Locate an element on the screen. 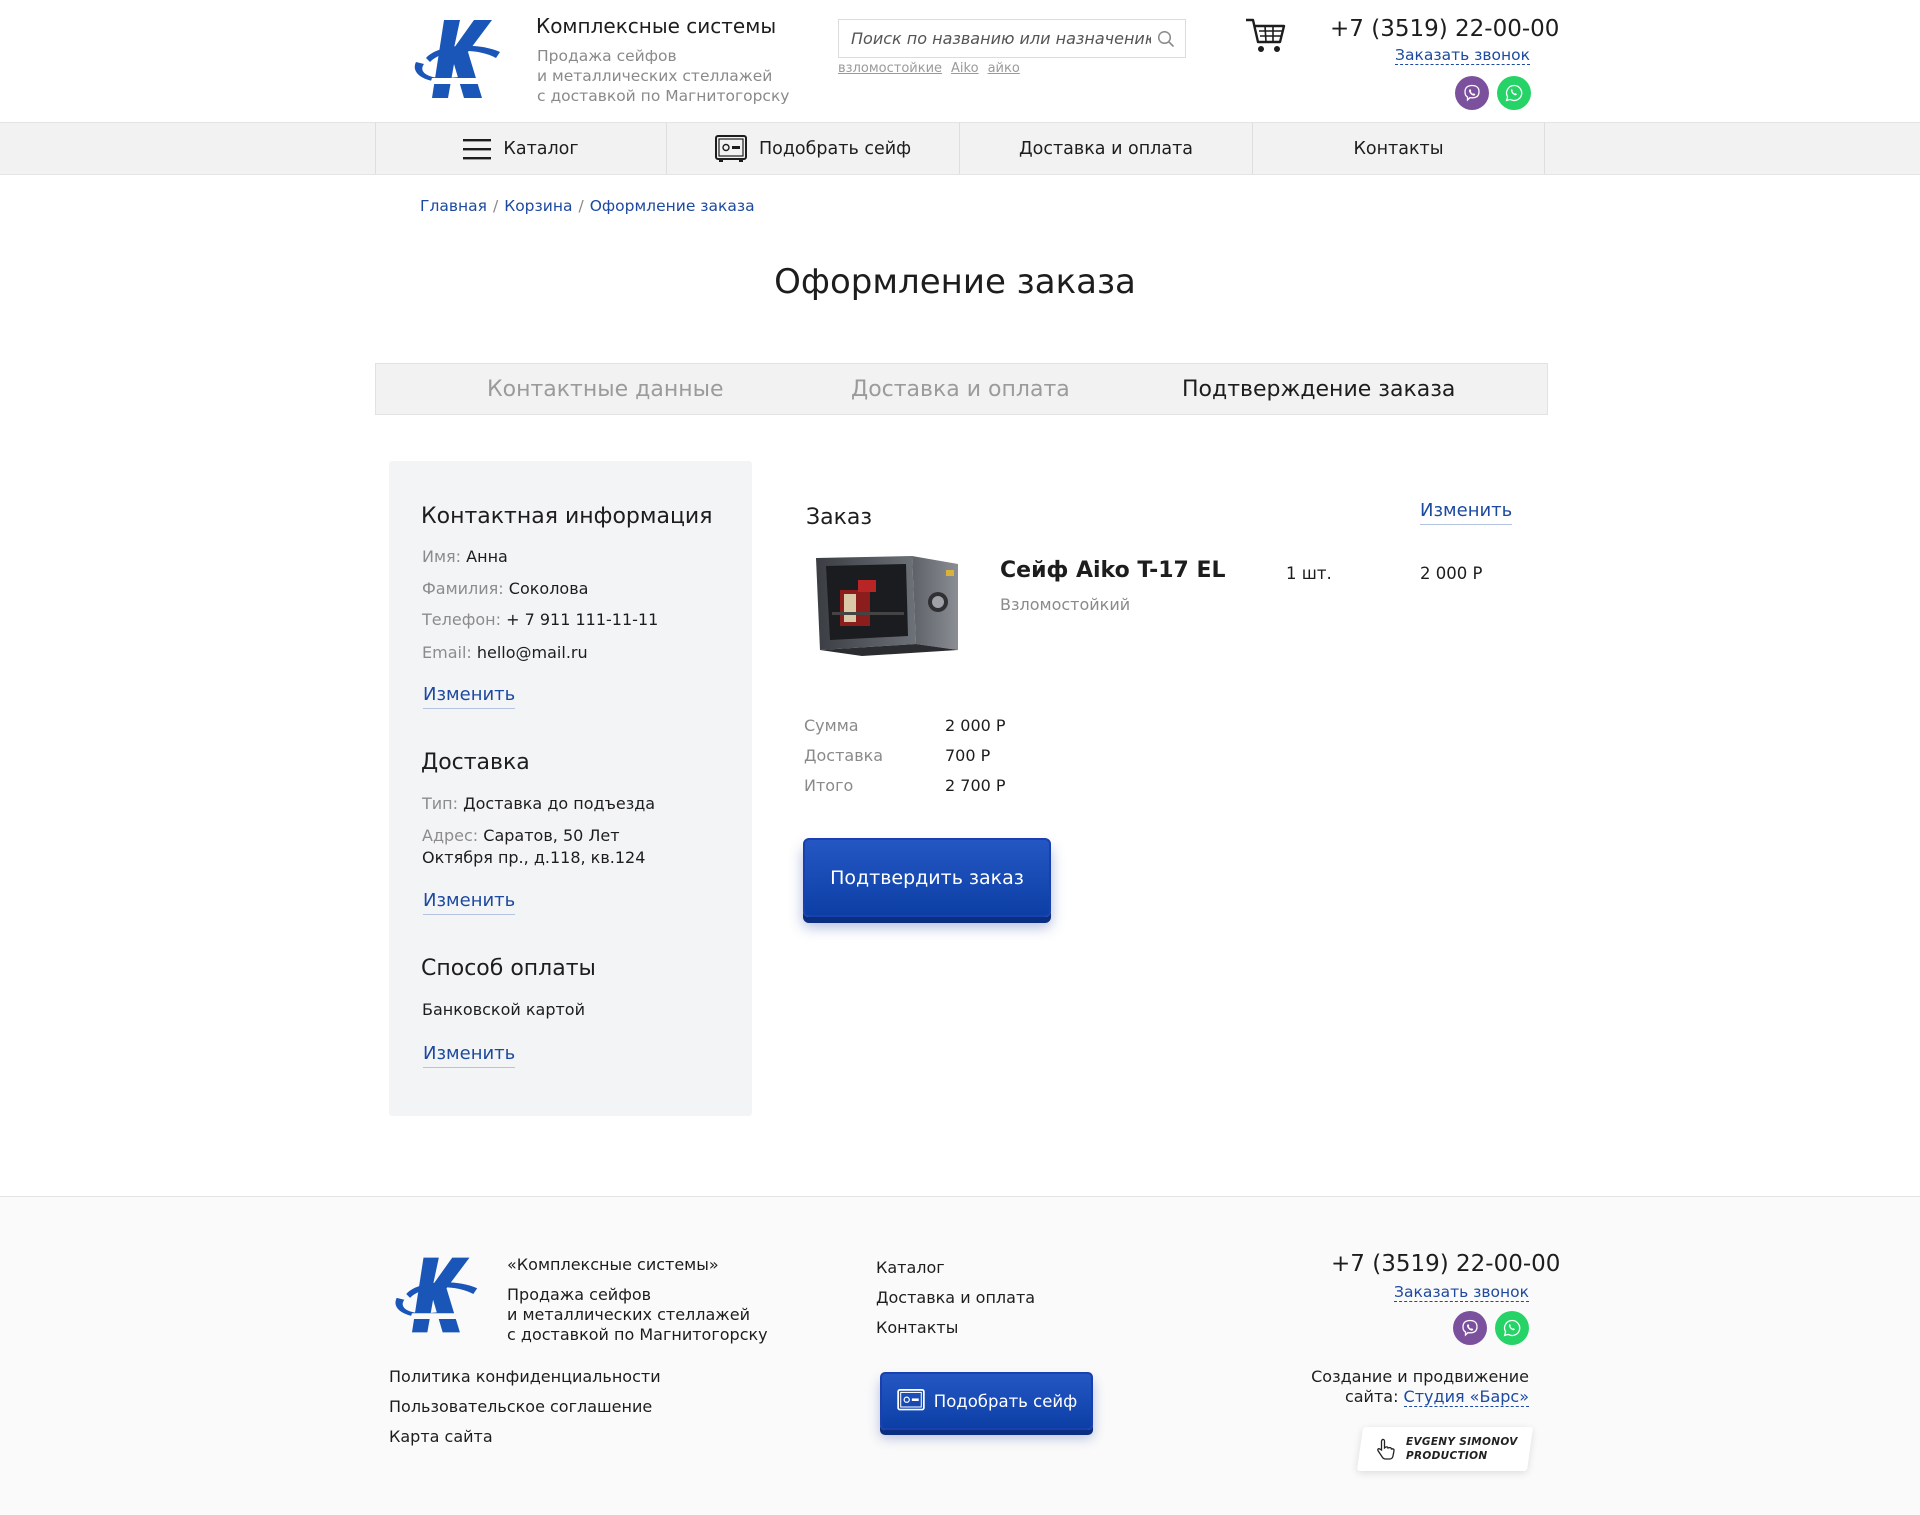 This screenshot has height=1515, width=1920. surname-value: Соколова is located at coordinates (548, 588).